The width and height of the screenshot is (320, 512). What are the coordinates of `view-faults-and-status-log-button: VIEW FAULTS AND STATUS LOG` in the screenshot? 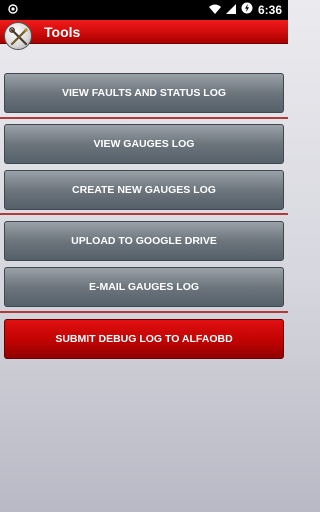 It's located at (144, 93).